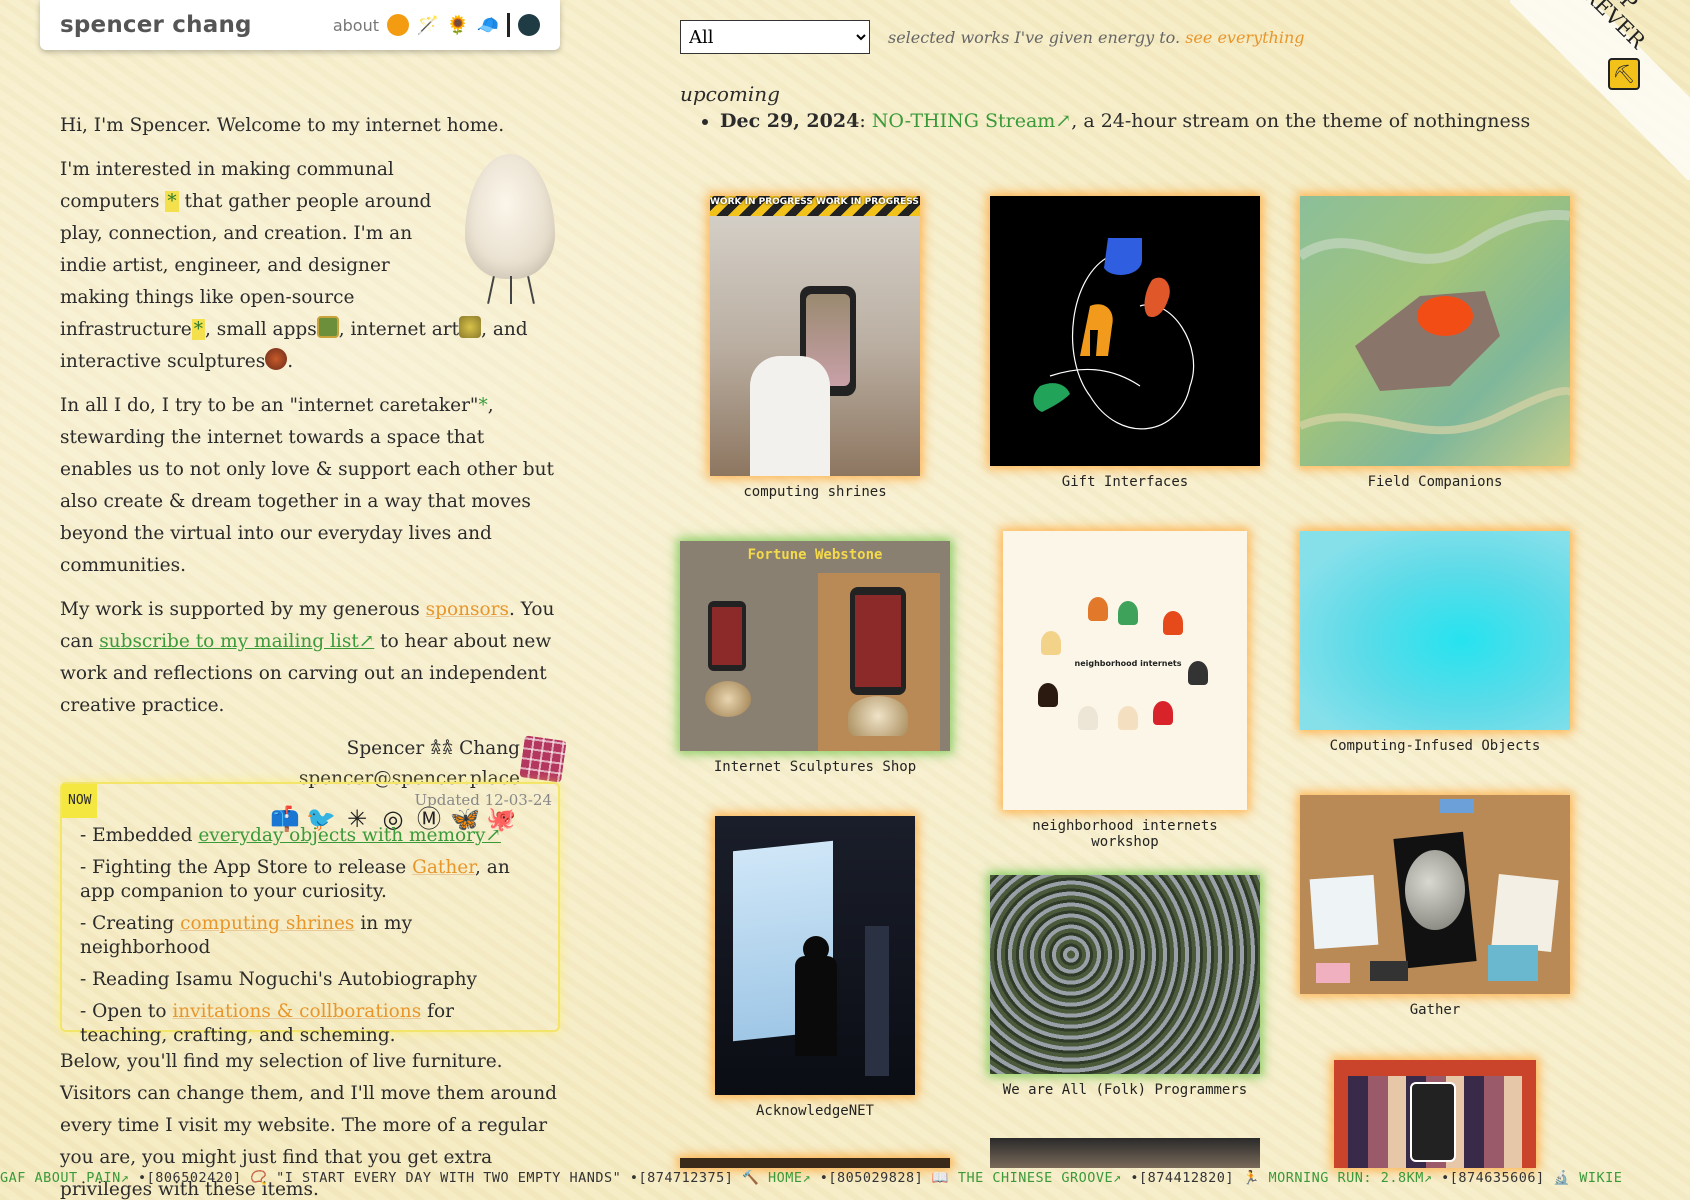 The height and width of the screenshot is (1200, 1690). Describe the element at coordinates (815, 646) in the screenshot. I see `work-thumbnail: Fortune Webstone` at that location.